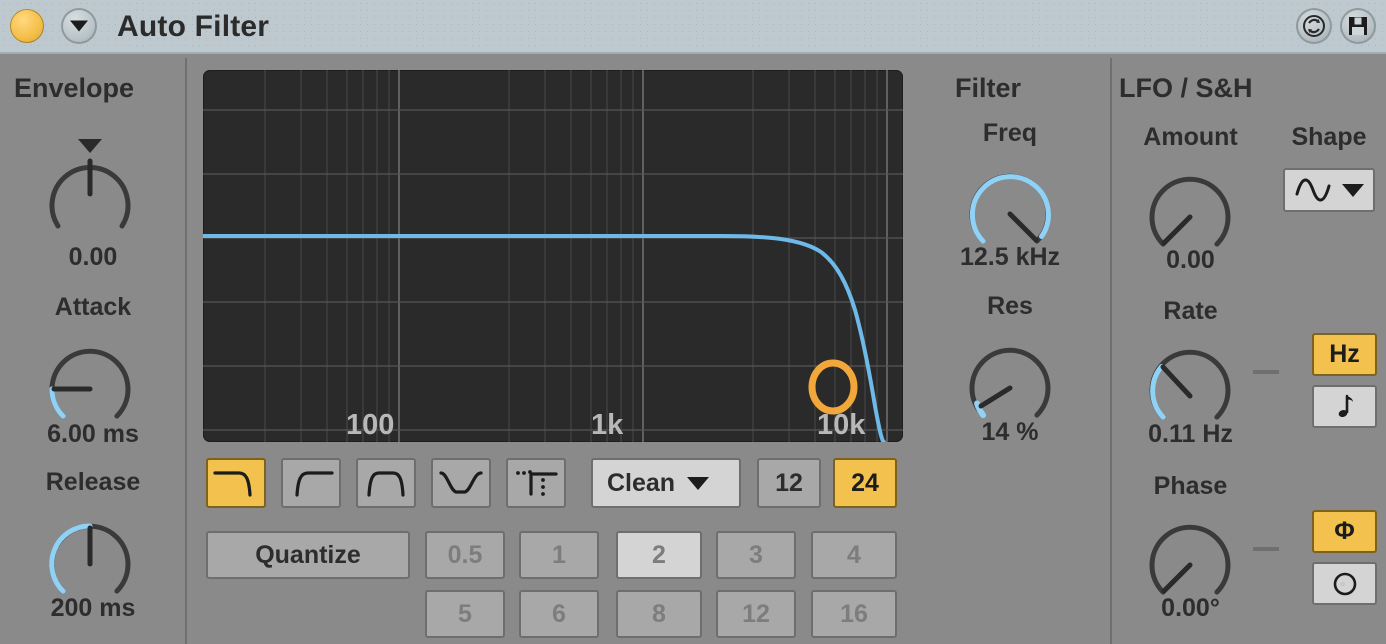 The width and height of the screenshot is (1386, 644). I want to click on notch-icon, so click(461, 482).